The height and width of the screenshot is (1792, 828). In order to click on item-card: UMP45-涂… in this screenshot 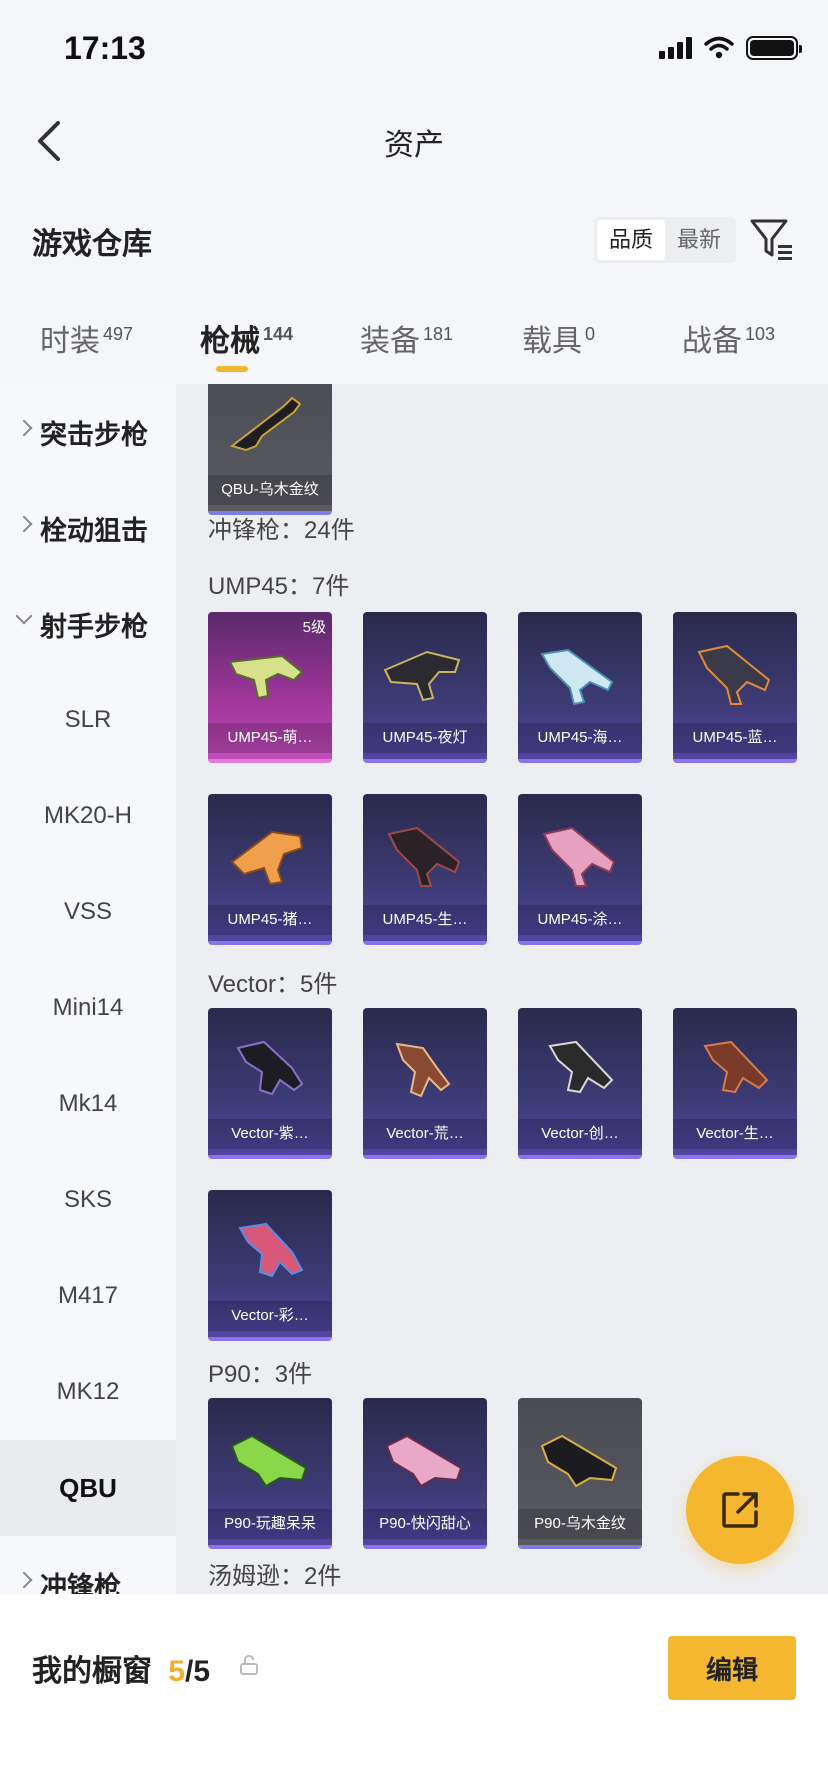, I will do `click(580, 869)`.